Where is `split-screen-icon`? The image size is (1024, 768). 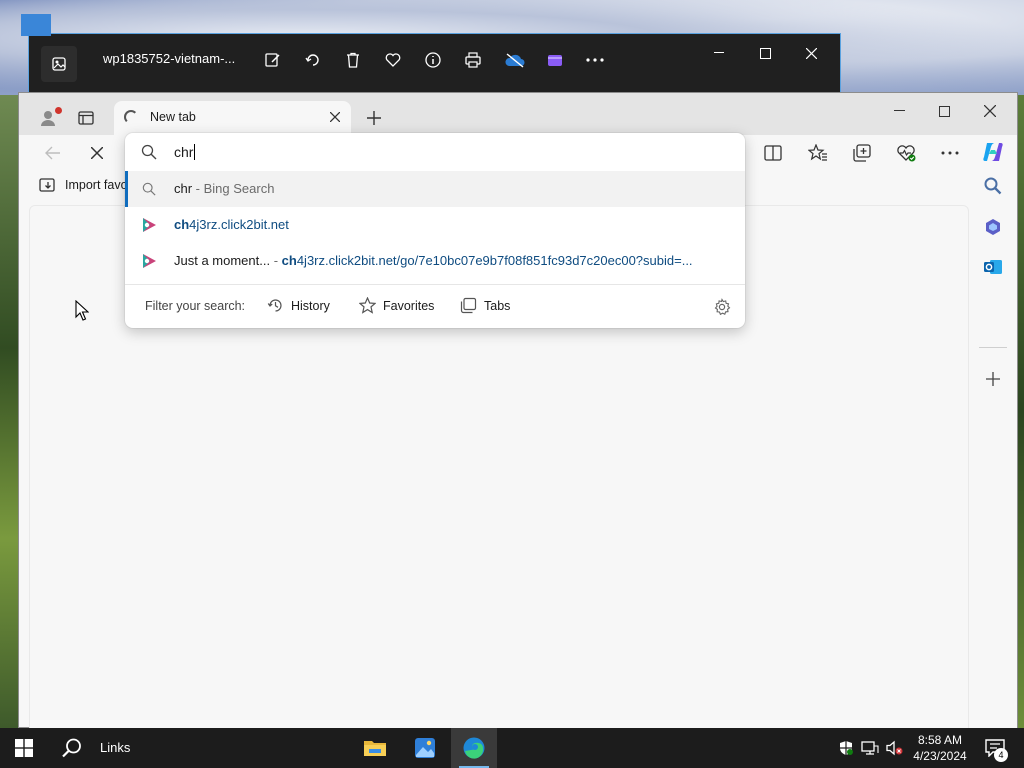
split-screen-icon is located at coordinates (773, 153).